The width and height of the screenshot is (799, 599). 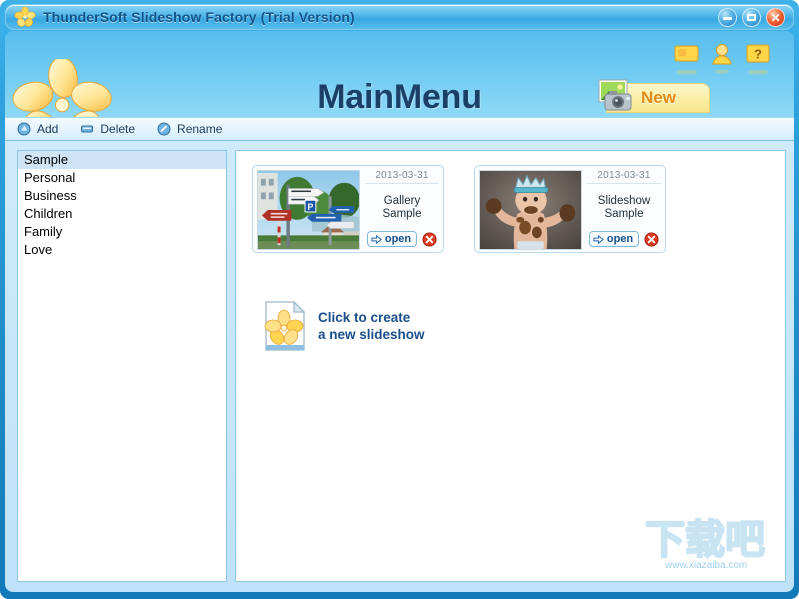 What do you see at coordinates (399, 129) in the screenshot?
I see `toolbar: Add Delete Rename` at bounding box center [399, 129].